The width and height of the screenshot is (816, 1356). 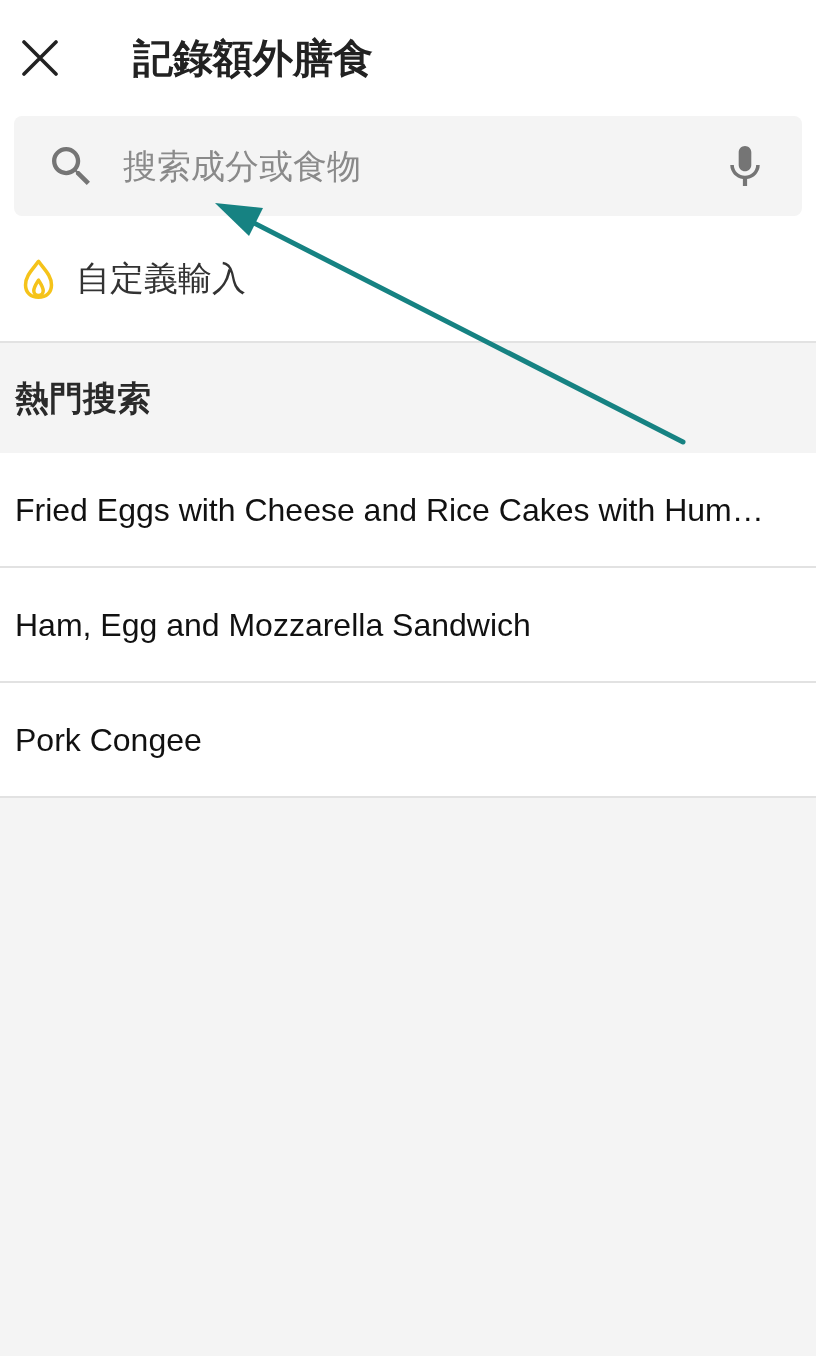 What do you see at coordinates (408, 166) in the screenshot?
I see `search-field: 搜索成分或食物` at bounding box center [408, 166].